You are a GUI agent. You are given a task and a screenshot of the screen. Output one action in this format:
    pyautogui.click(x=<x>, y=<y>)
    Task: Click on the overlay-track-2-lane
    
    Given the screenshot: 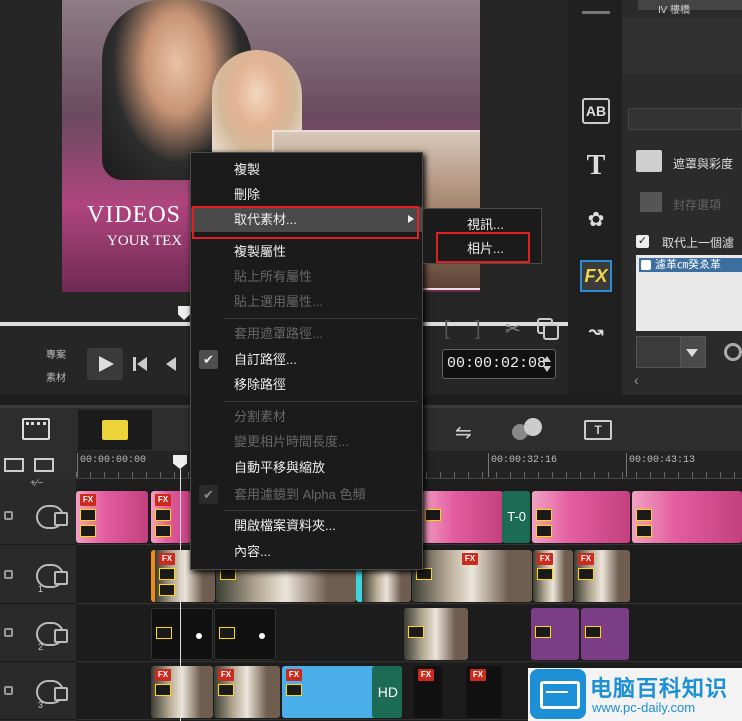 What is the action you would take?
    pyautogui.click(x=409, y=634)
    